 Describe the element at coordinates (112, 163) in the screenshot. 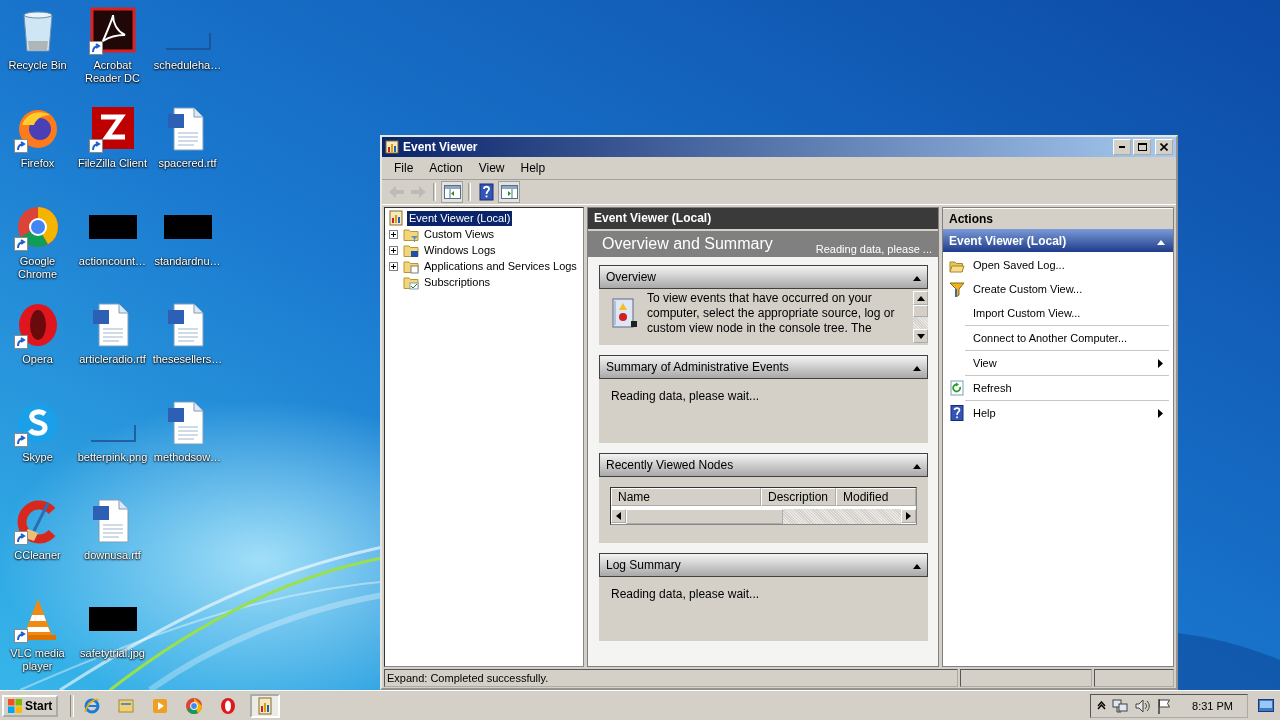

I see `desktop-icon-label: FileZilla Client` at that location.